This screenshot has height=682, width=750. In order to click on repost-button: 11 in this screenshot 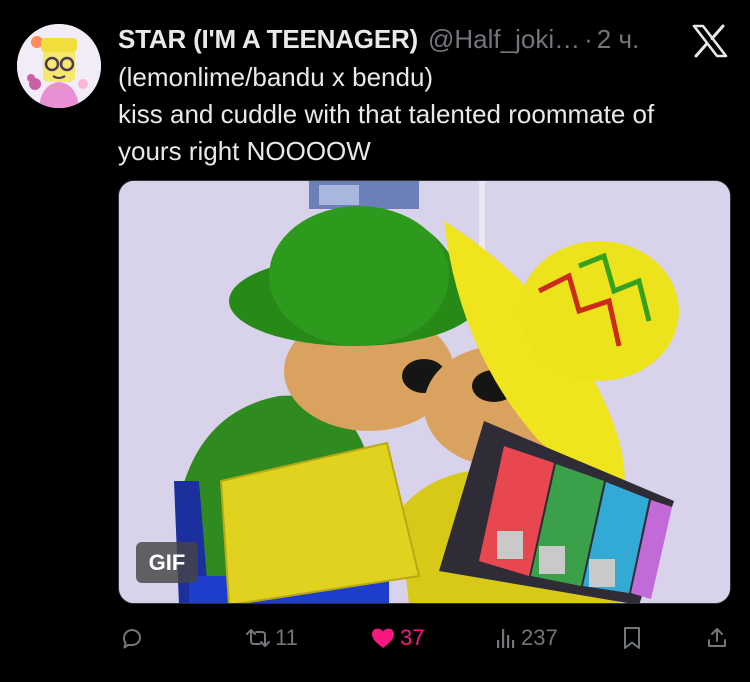, I will do `click(271, 638)`.